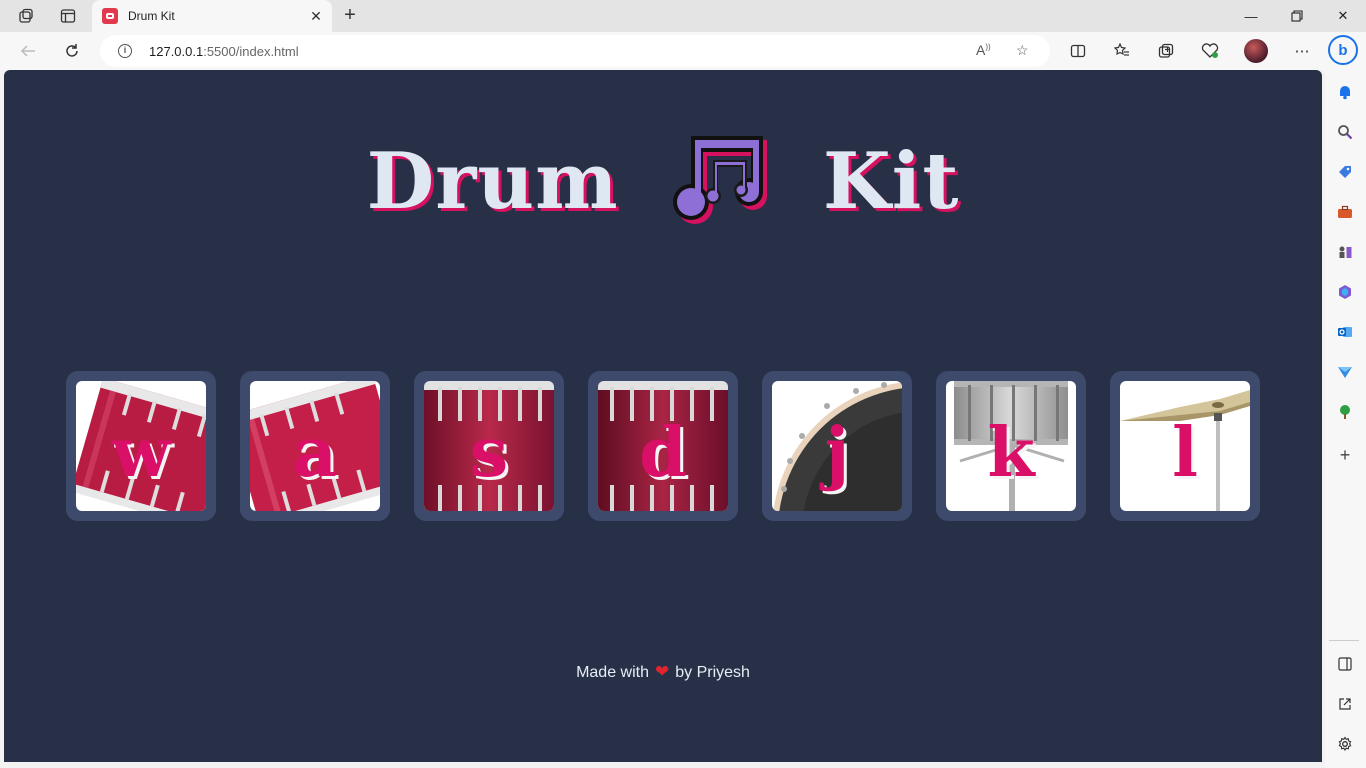 The width and height of the screenshot is (1366, 768). What do you see at coordinates (712, 672) in the screenshot?
I see `footer-suffix: by Priyesh` at bounding box center [712, 672].